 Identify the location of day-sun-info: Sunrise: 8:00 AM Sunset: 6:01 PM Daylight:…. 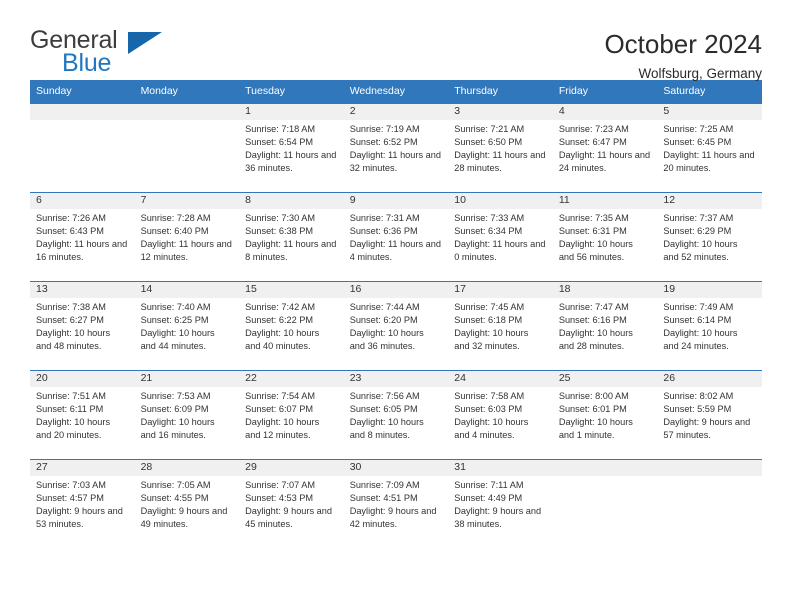
(605, 414).